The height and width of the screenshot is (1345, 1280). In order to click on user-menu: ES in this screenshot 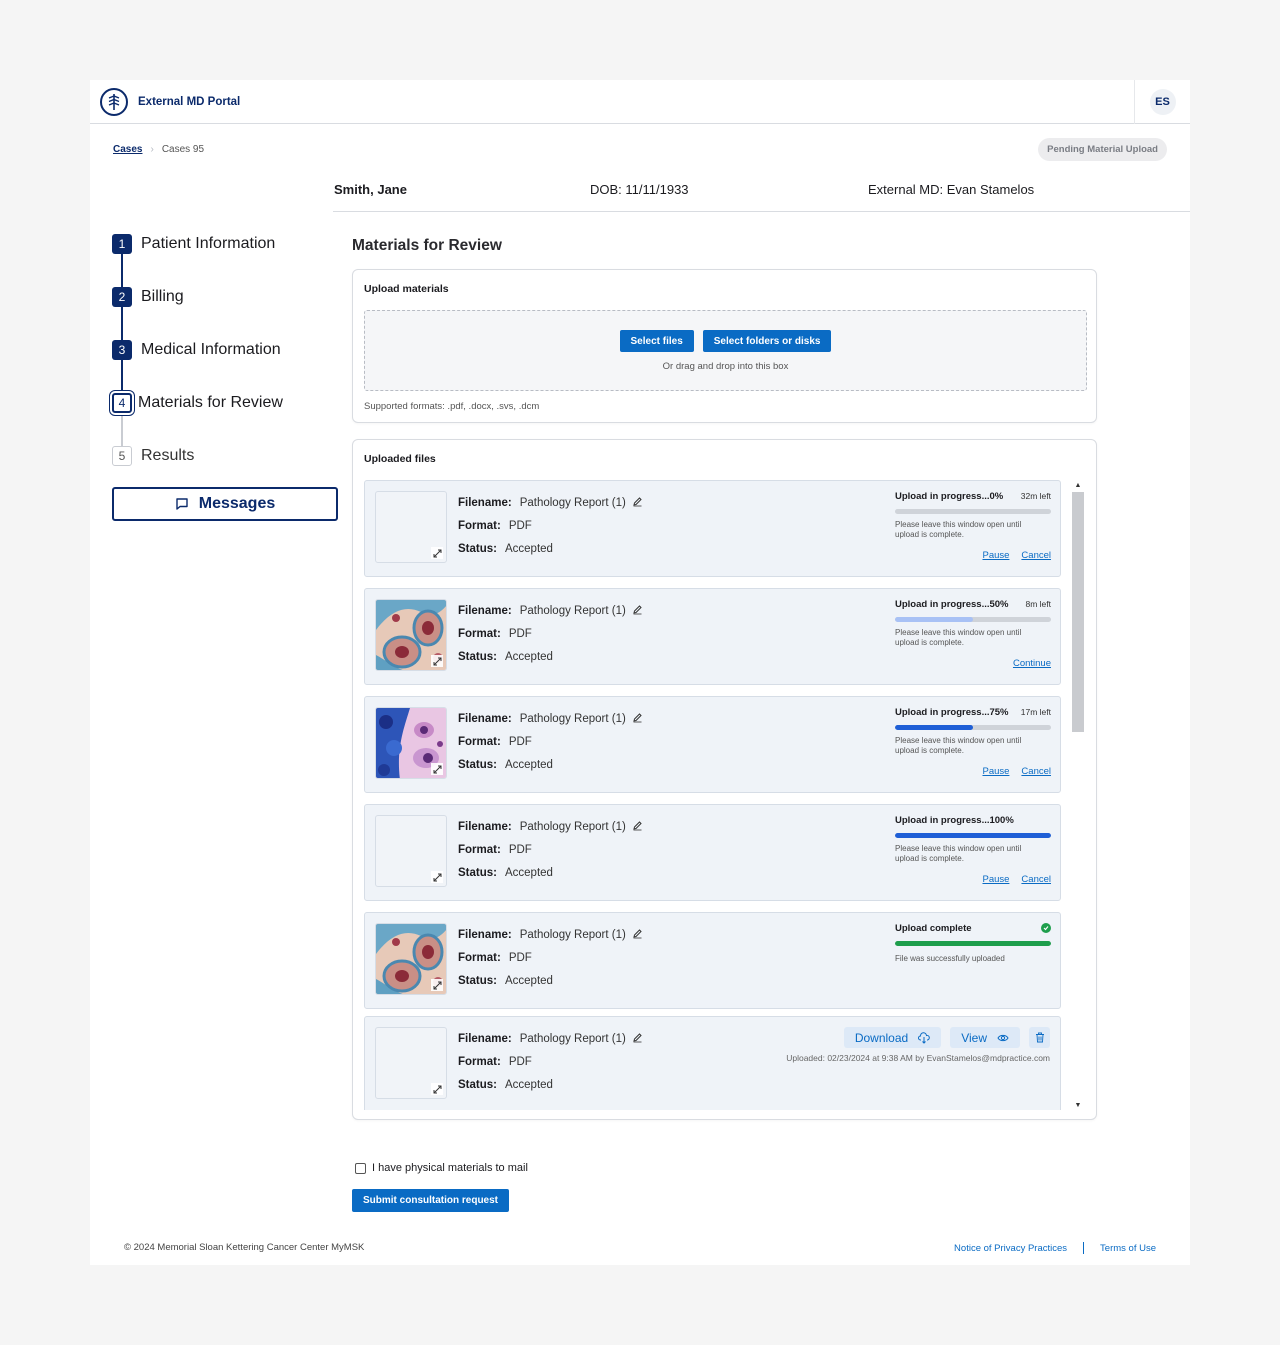, I will do `click(1162, 102)`.